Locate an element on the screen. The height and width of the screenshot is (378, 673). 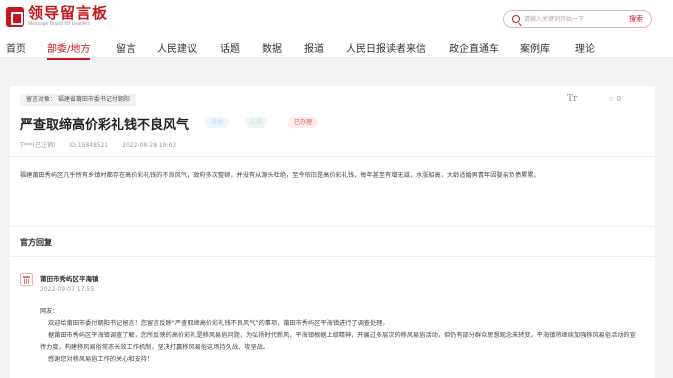
nav-item-enterprise: 政企直通车 is located at coordinates (474, 47).